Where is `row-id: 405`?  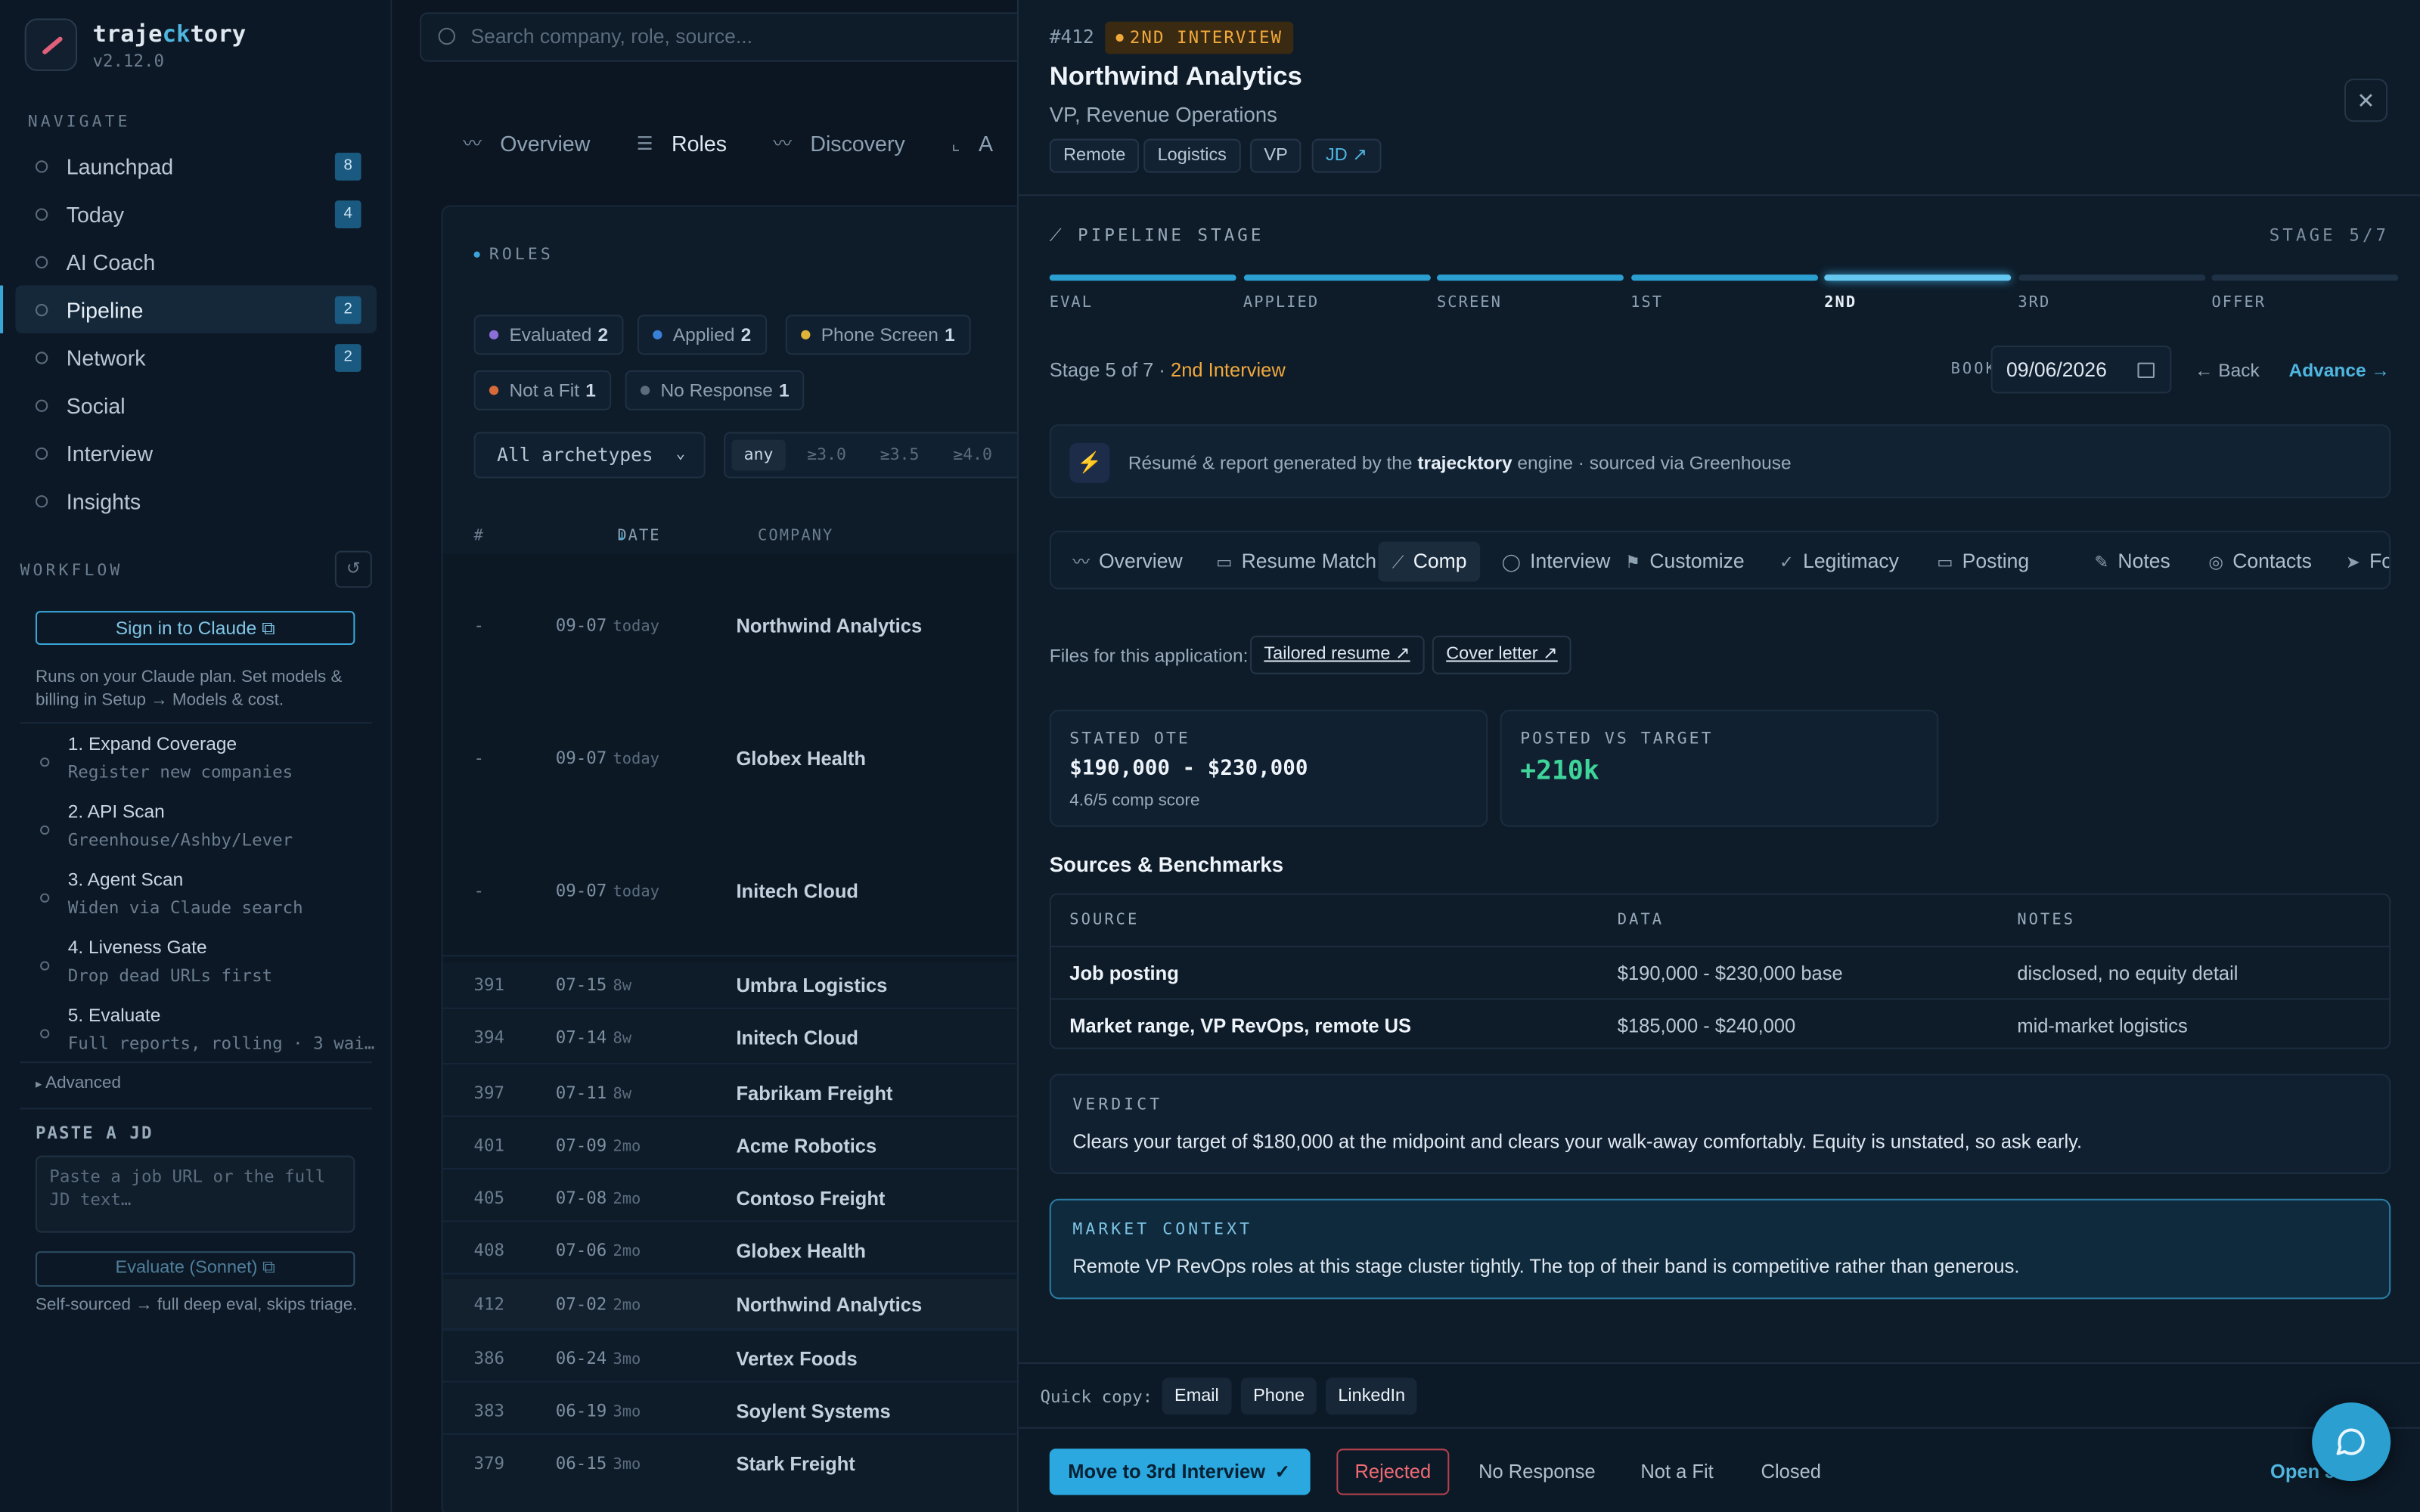
row-id: 405 is located at coordinates (489, 1198).